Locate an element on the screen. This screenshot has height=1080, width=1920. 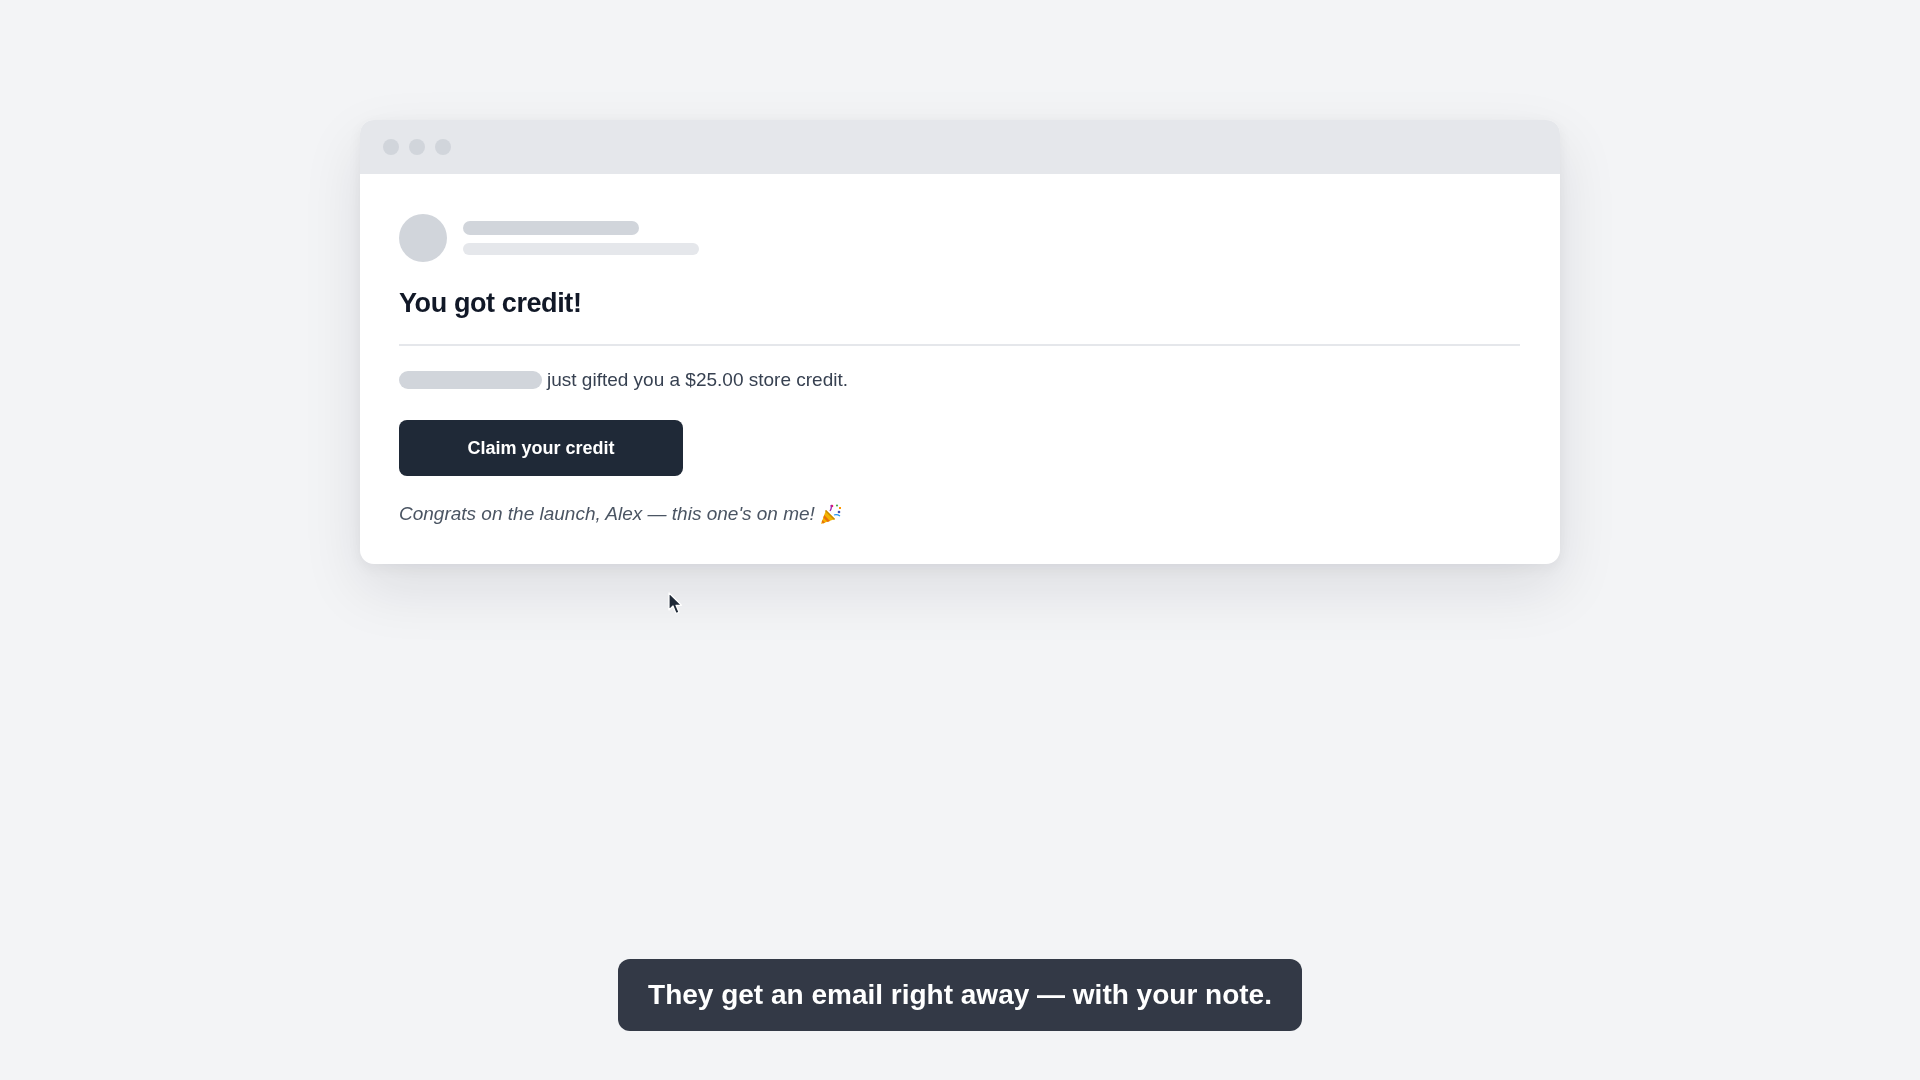
gift-message: just gifted you a $25.00 store credit. is located at coordinates (697, 380).